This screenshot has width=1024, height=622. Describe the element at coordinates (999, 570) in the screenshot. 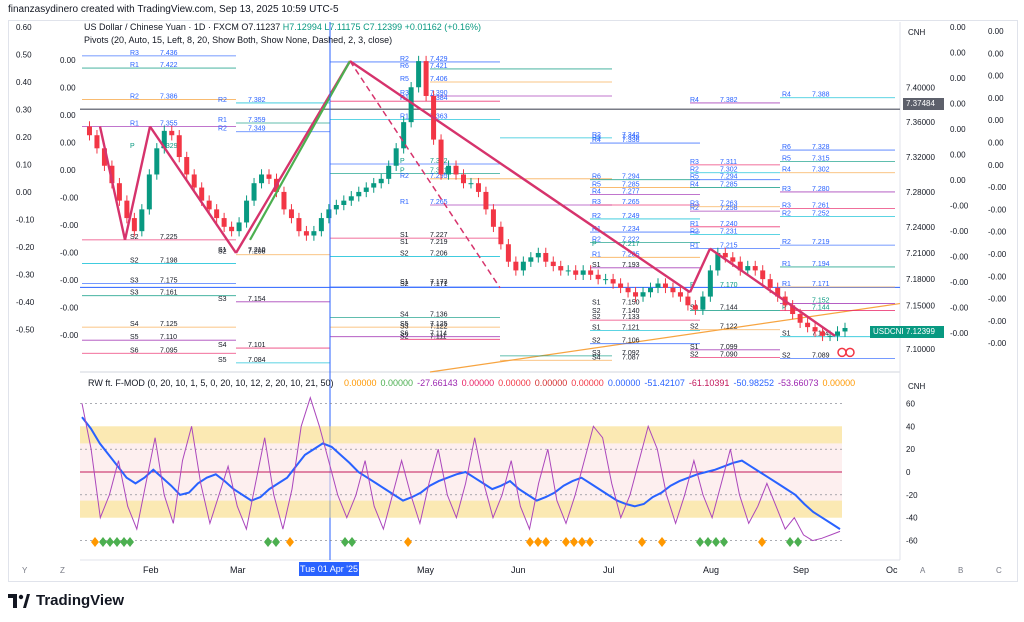

I see `corner-c: C` at that location.